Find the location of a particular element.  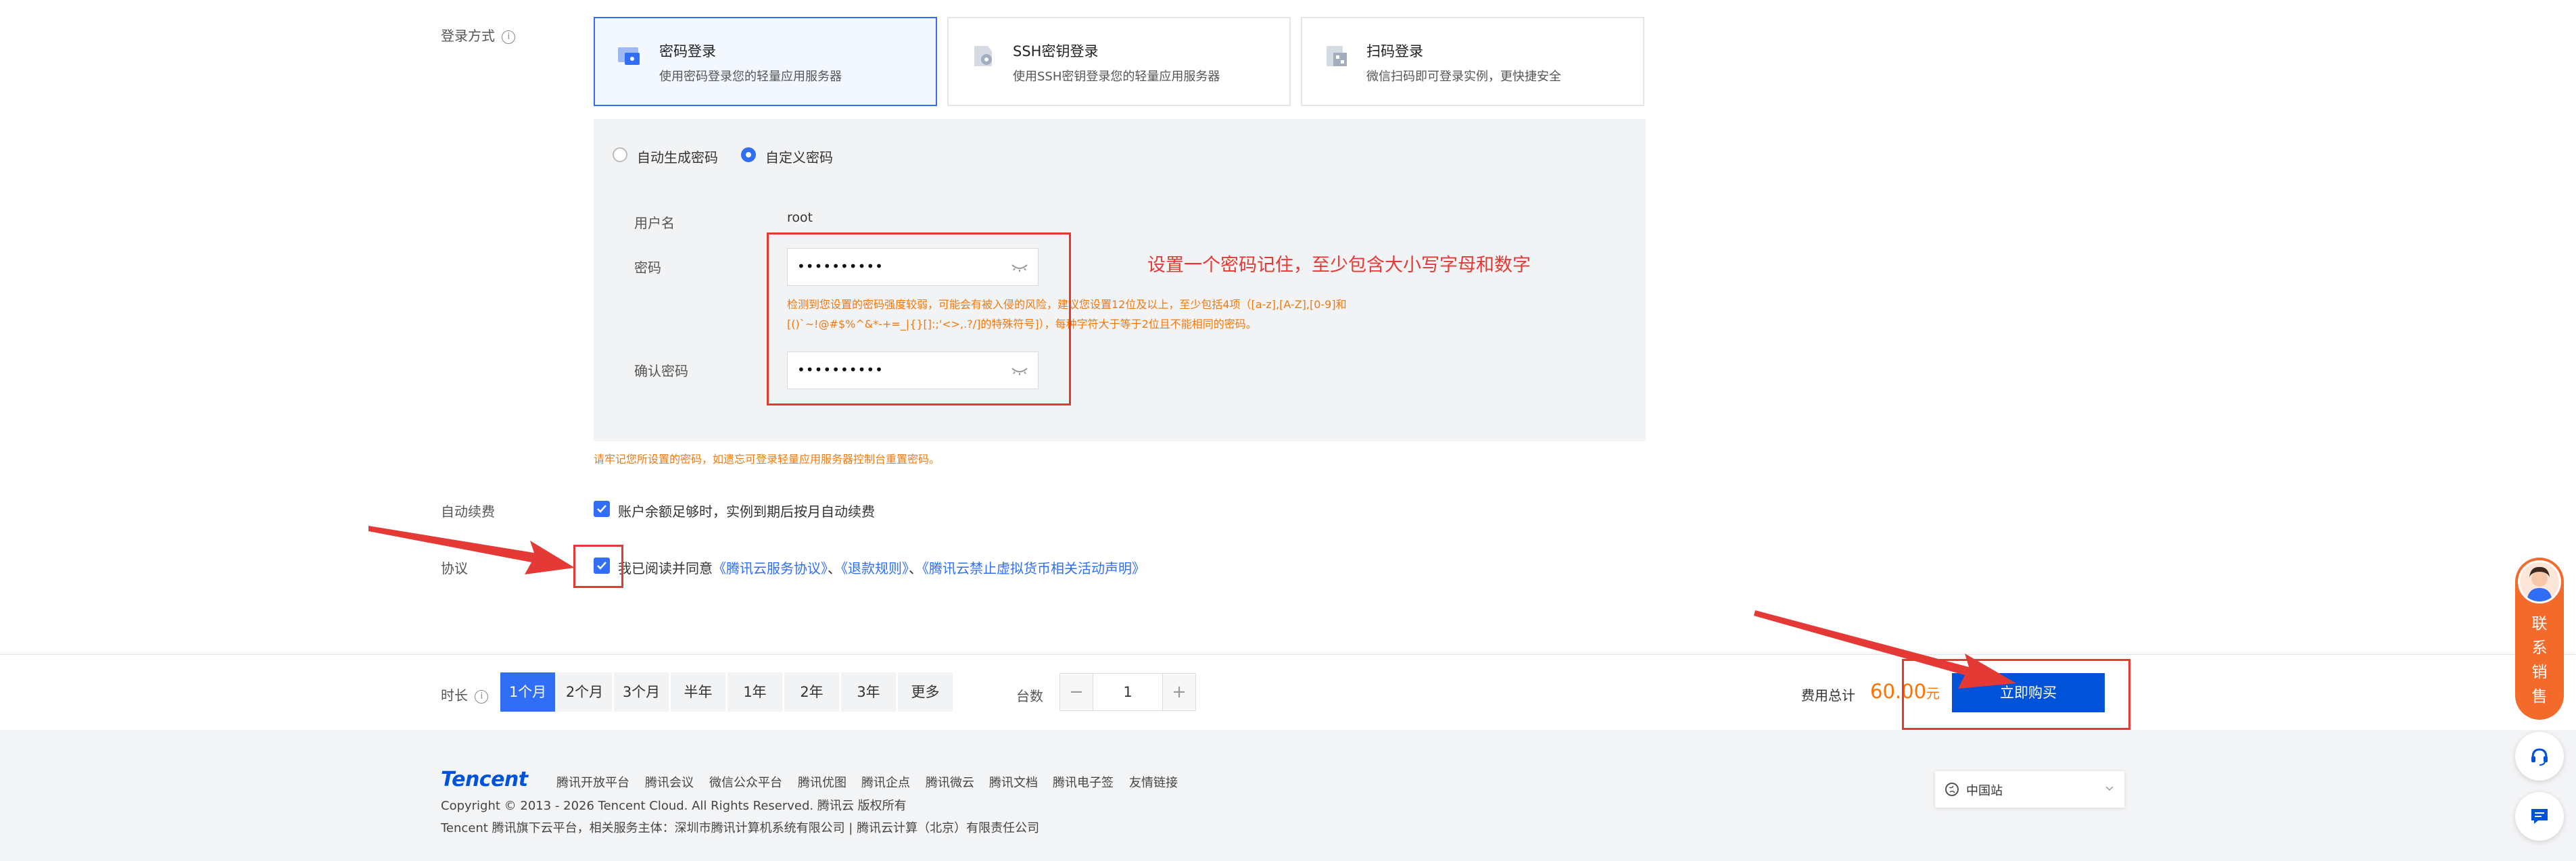

username-label: 用户名 is located at coordinates (654, 223).